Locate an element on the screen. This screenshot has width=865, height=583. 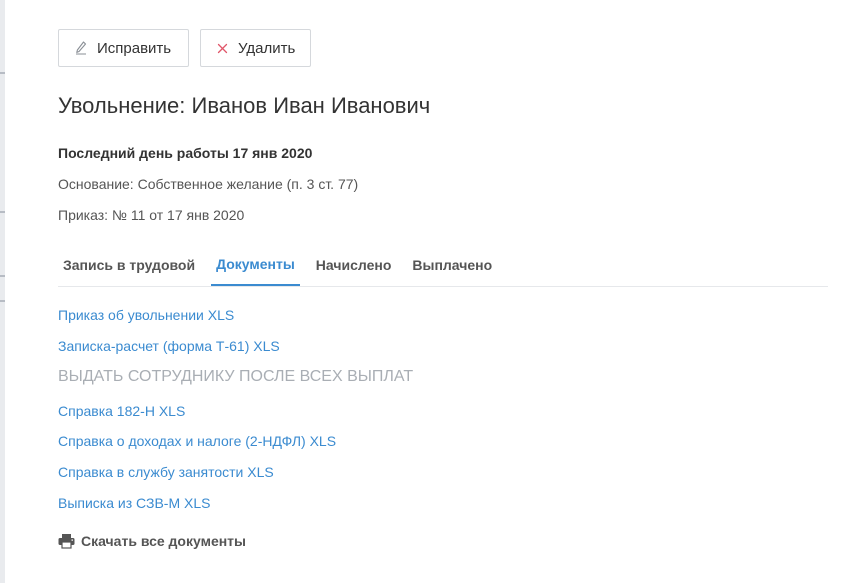
edit-button: Исправить is located at coordinates (123, 48).